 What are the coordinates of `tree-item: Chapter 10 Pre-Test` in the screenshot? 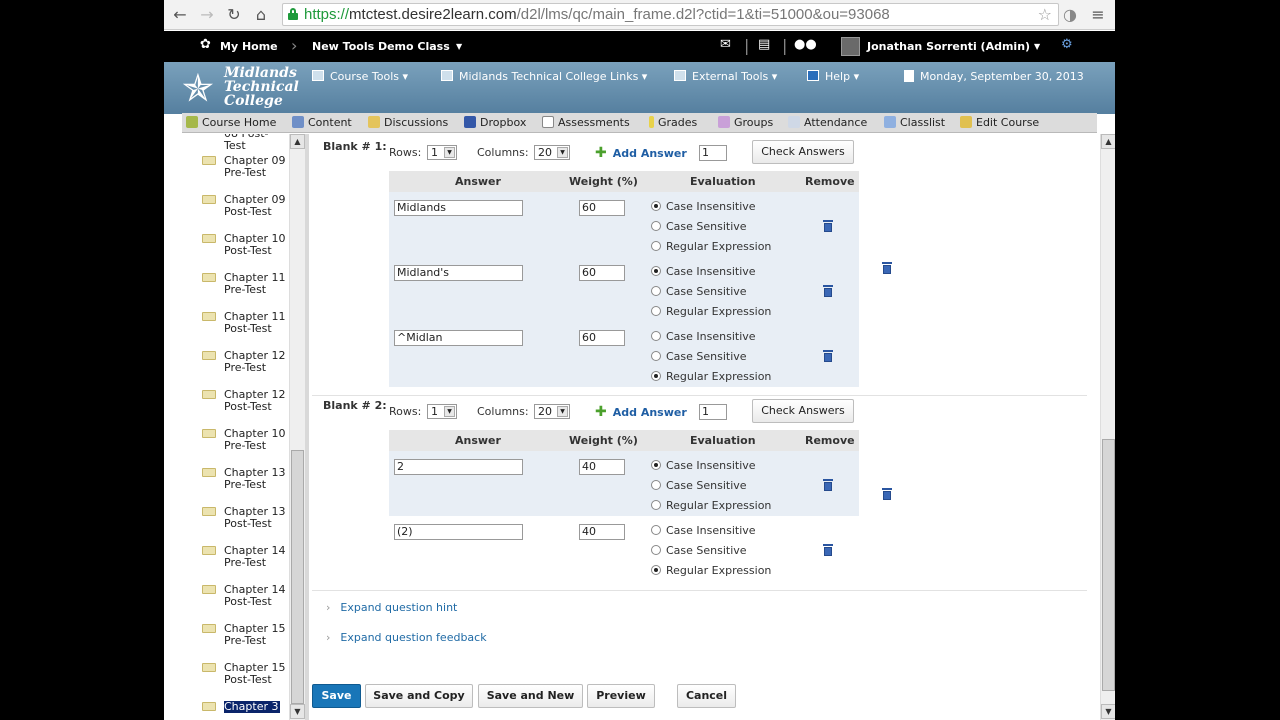 It's located at (244, 447).